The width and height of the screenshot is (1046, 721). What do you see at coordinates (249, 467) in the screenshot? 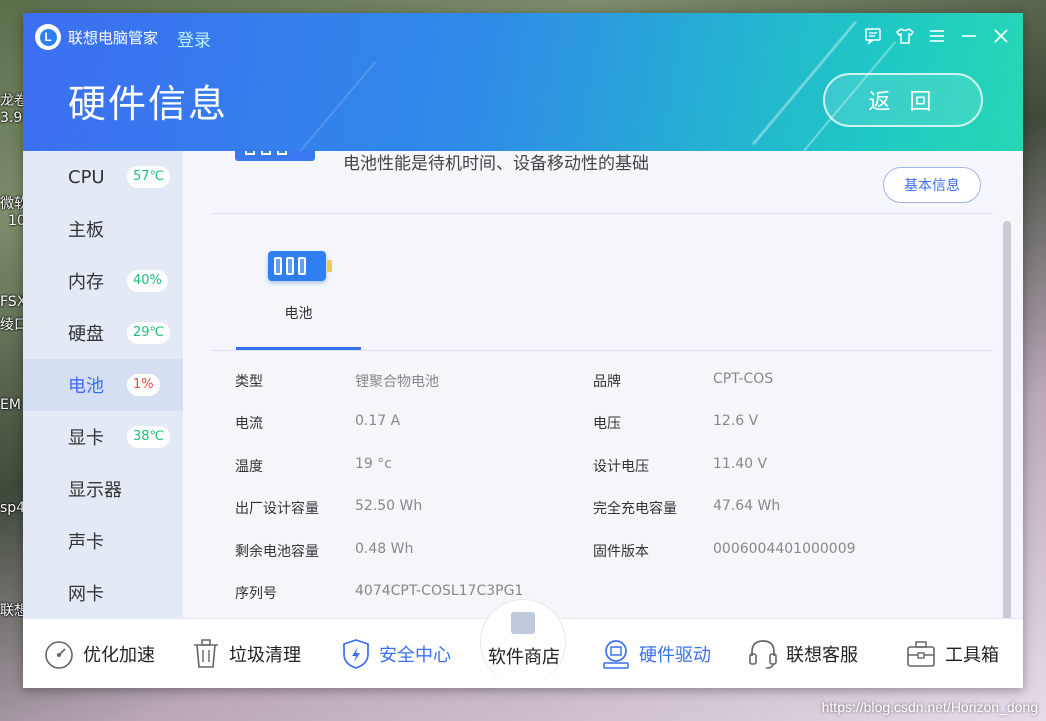
I see `detail-label: 温度` at bounding box center [249, 467].